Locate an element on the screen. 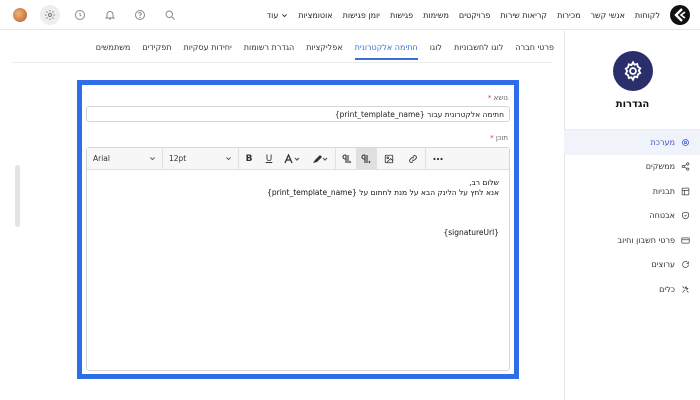 This screenshot has width=700, height=400. sidebar-item-label: פרטי חשבון וחיוב is located at coordinates (646, 240).